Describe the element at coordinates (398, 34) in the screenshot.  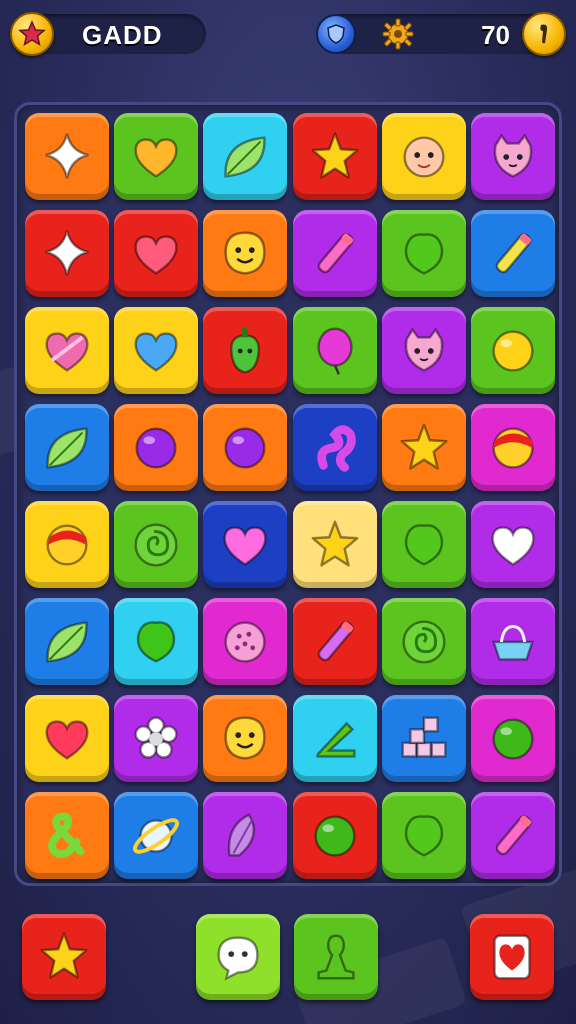
I see `gear-icon` at that location.